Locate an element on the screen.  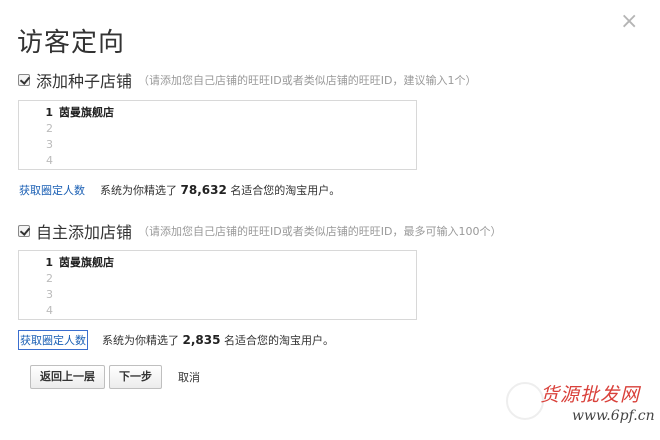
seed-get-count-link: 获取圈定人数 is located at coordinates (52, 190).